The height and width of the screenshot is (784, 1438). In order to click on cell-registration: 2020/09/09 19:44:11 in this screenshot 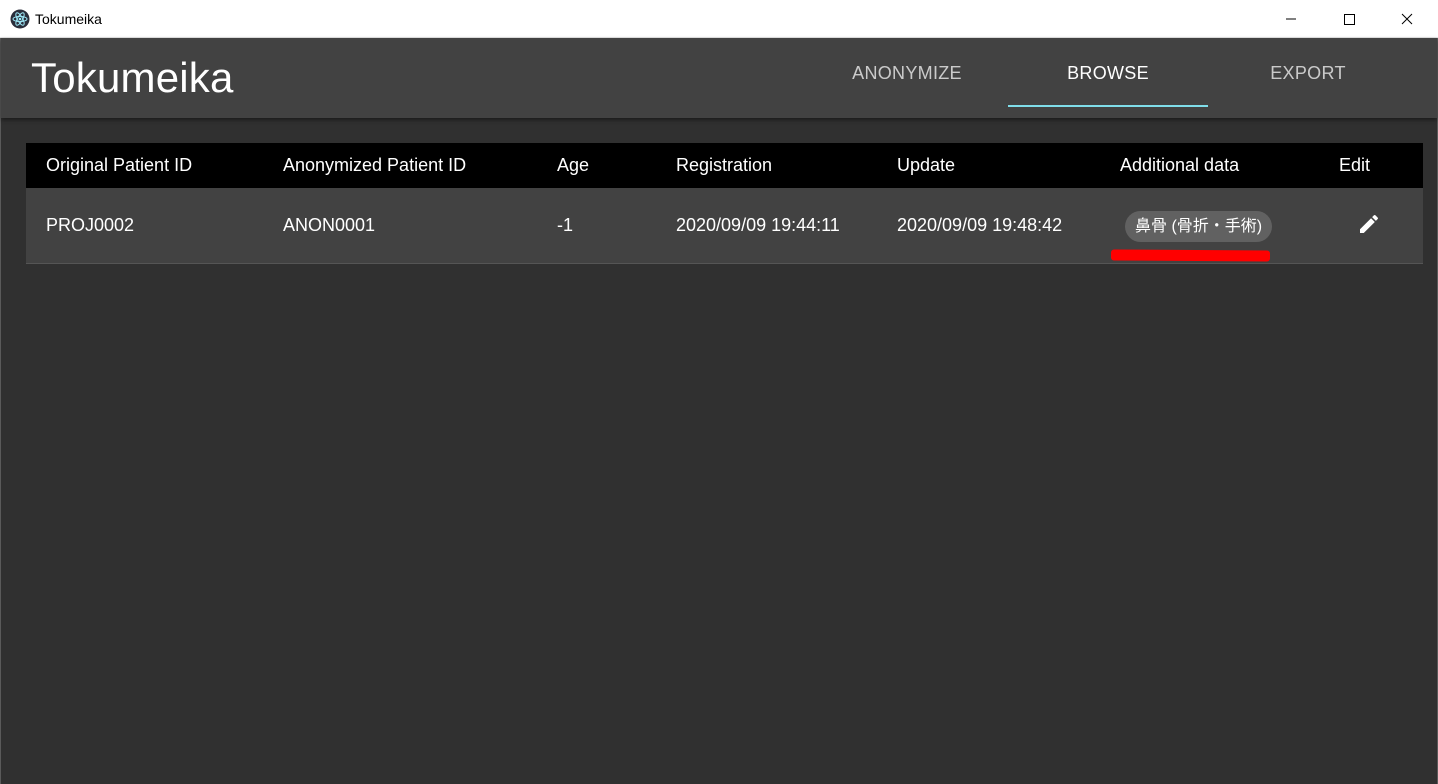, I will do `click(758, 225)`.